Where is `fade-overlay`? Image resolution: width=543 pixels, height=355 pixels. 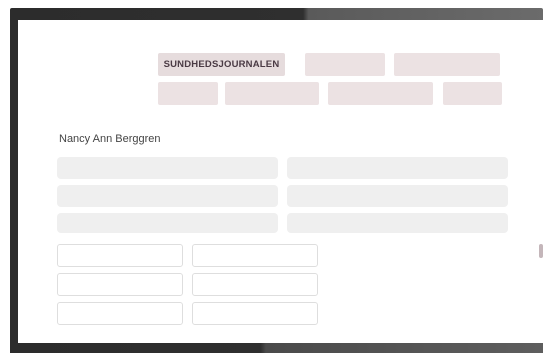
fade-overlay is located at coordinates (338, 288).